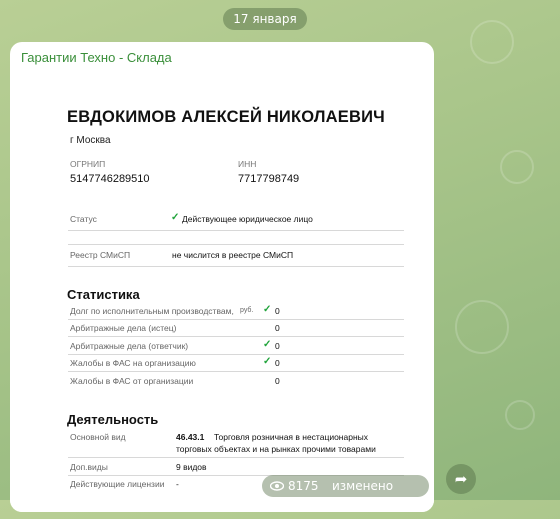 This screenshot has height=519, width=560. Describe the element at coordinates (247, 310) in the screenshot. I see `stat-unit: руб.` at that location.